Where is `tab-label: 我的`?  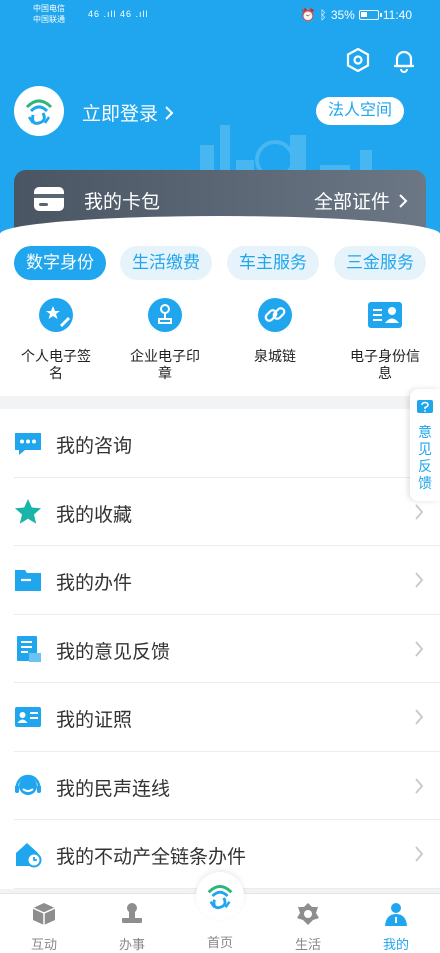
tab-label: 我的 is located at coordinates (395, 944).